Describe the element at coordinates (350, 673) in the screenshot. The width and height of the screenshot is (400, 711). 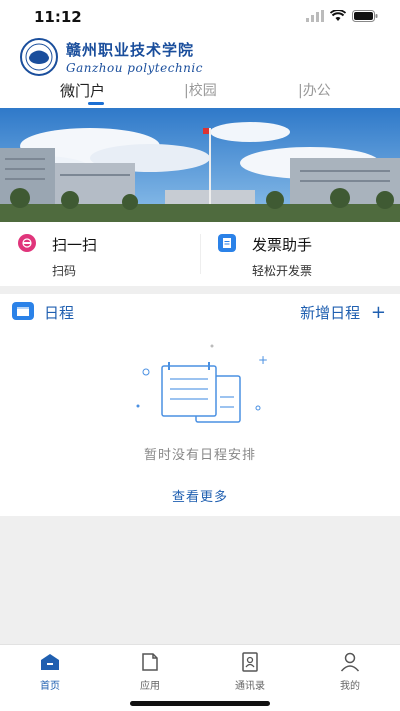
I see `nav-profile: 我的` at that location.